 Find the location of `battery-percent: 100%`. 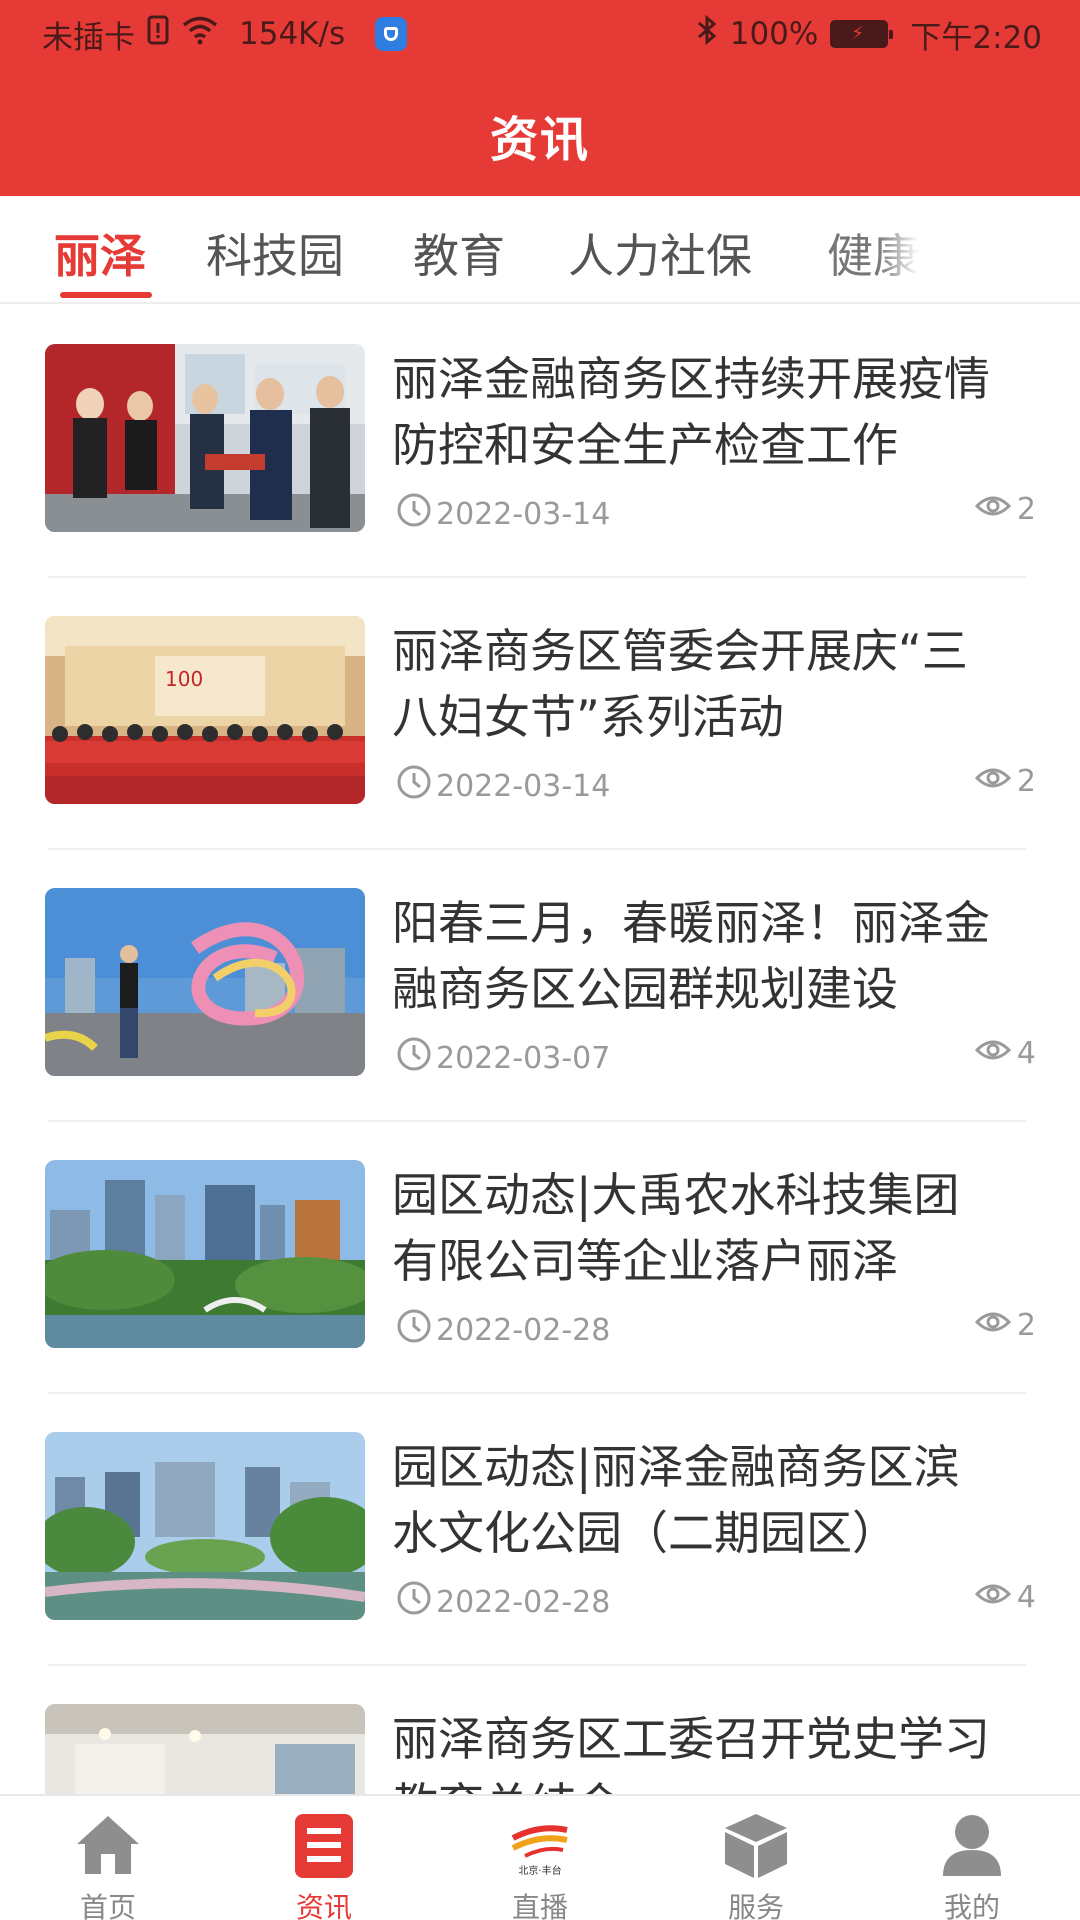

battery-percent: 100% is located at coordinates (774, 34).